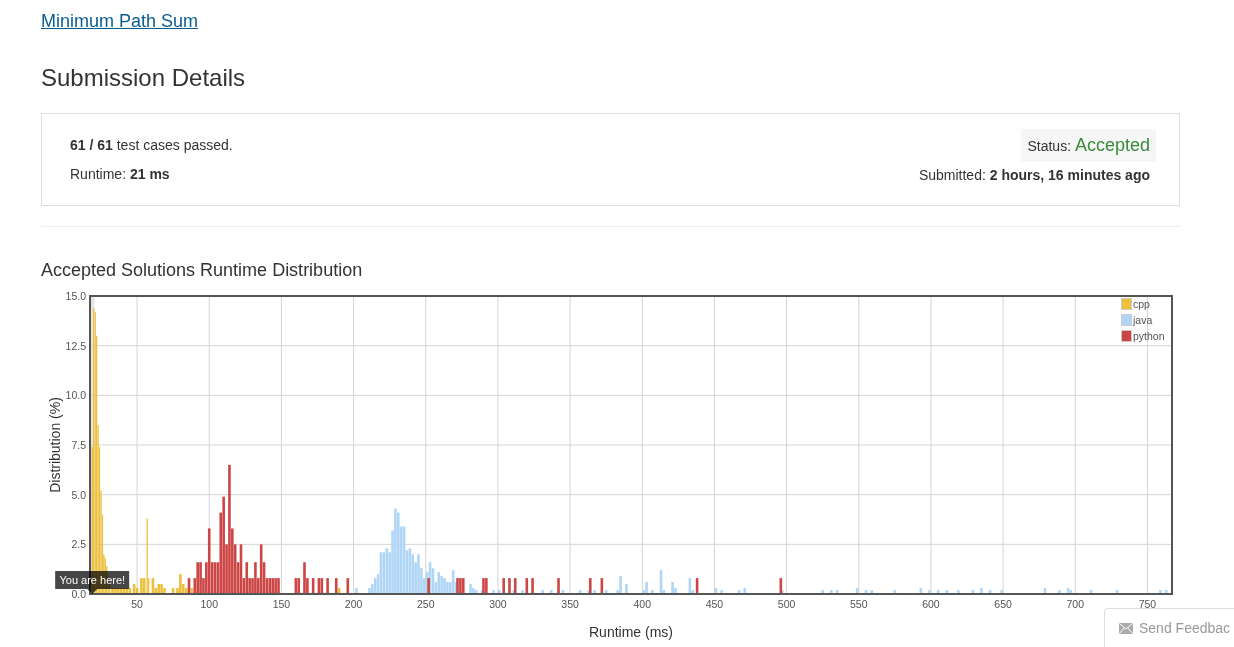 The width and height of the screenshot is (1234, 647). I want to click on y-axis-title: Distribution (%), so click(55, 445).